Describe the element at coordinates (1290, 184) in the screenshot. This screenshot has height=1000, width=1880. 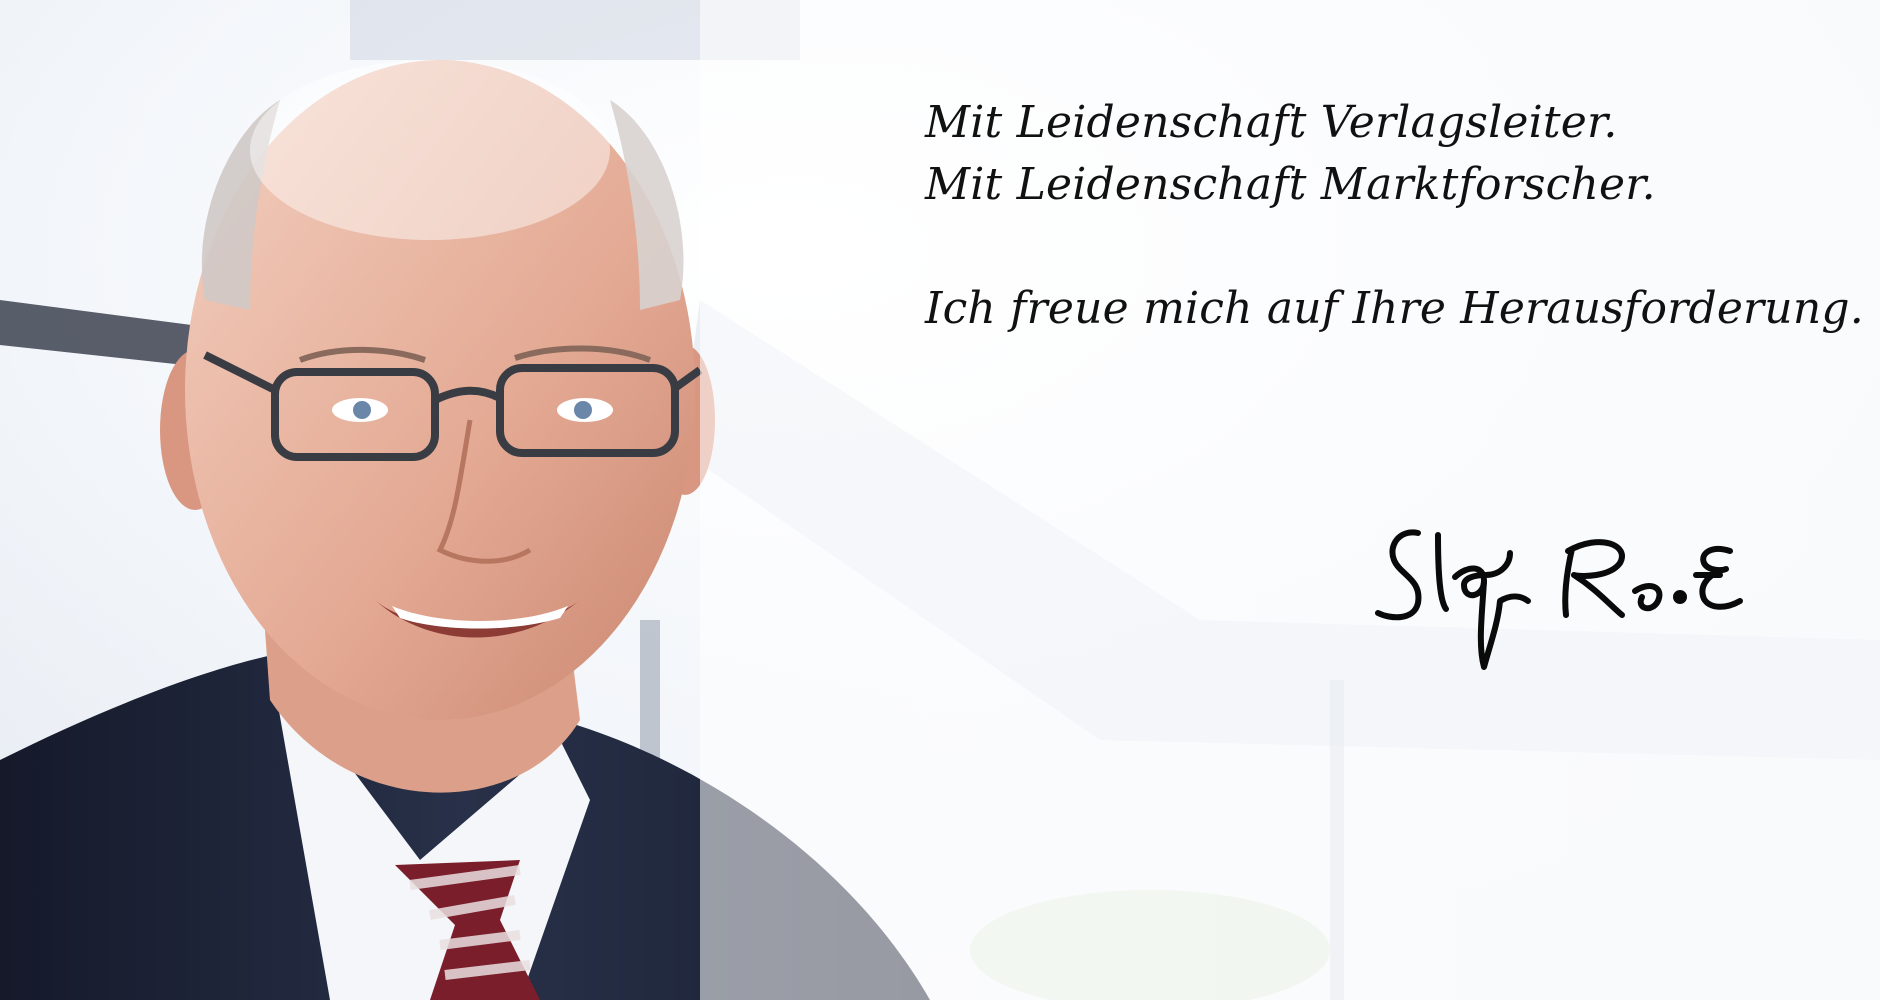
I see `quote-line-2: Mit Leidenschaft Marktforscher.` at that location.